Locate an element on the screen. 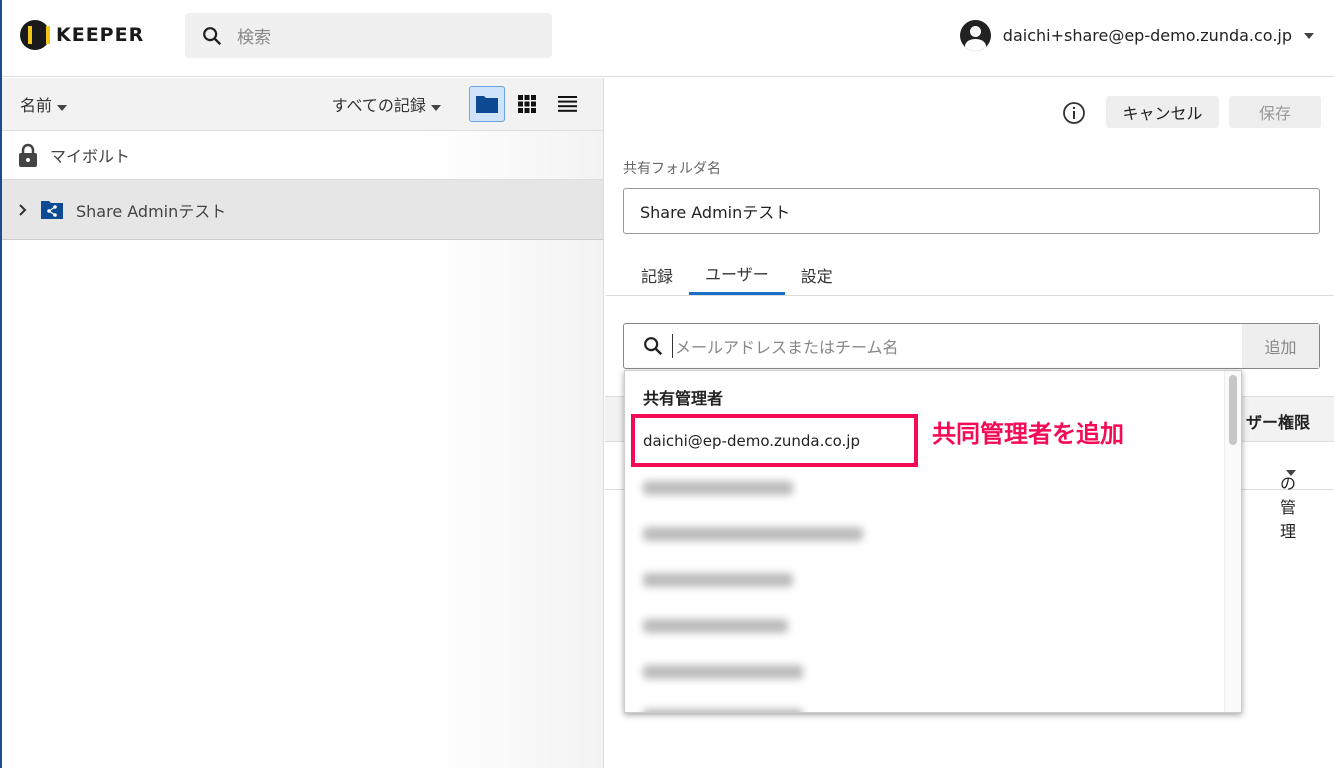  avatar-icon is located at coordinates (975, 35).